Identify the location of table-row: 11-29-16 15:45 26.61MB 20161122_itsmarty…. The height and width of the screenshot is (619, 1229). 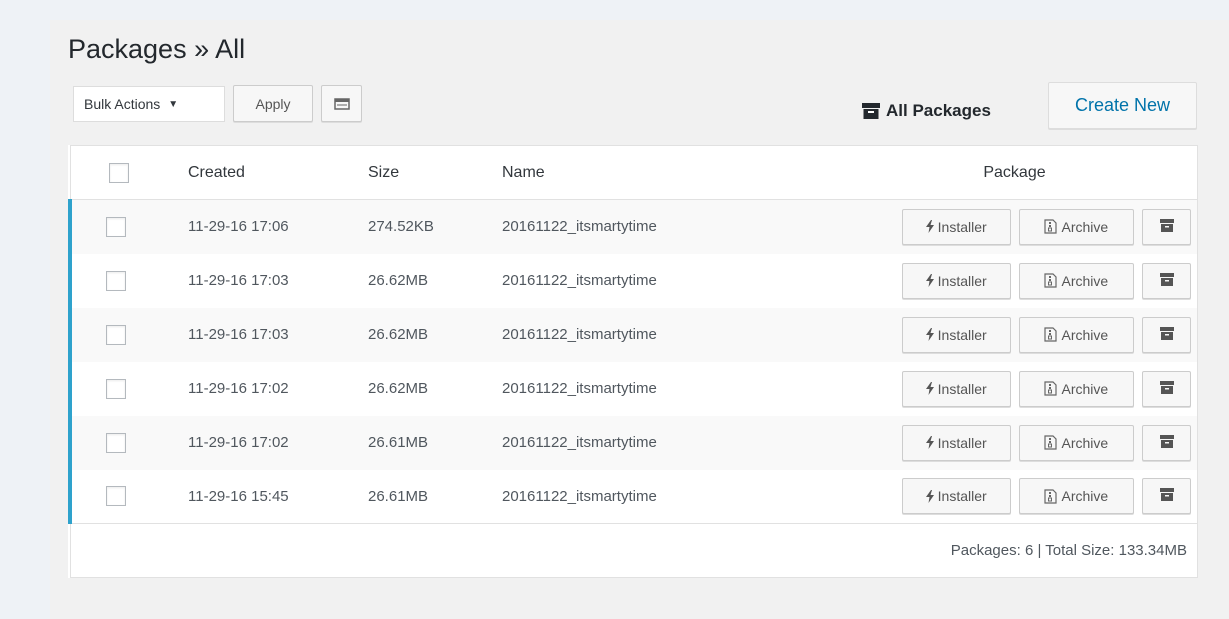
(633, 496).